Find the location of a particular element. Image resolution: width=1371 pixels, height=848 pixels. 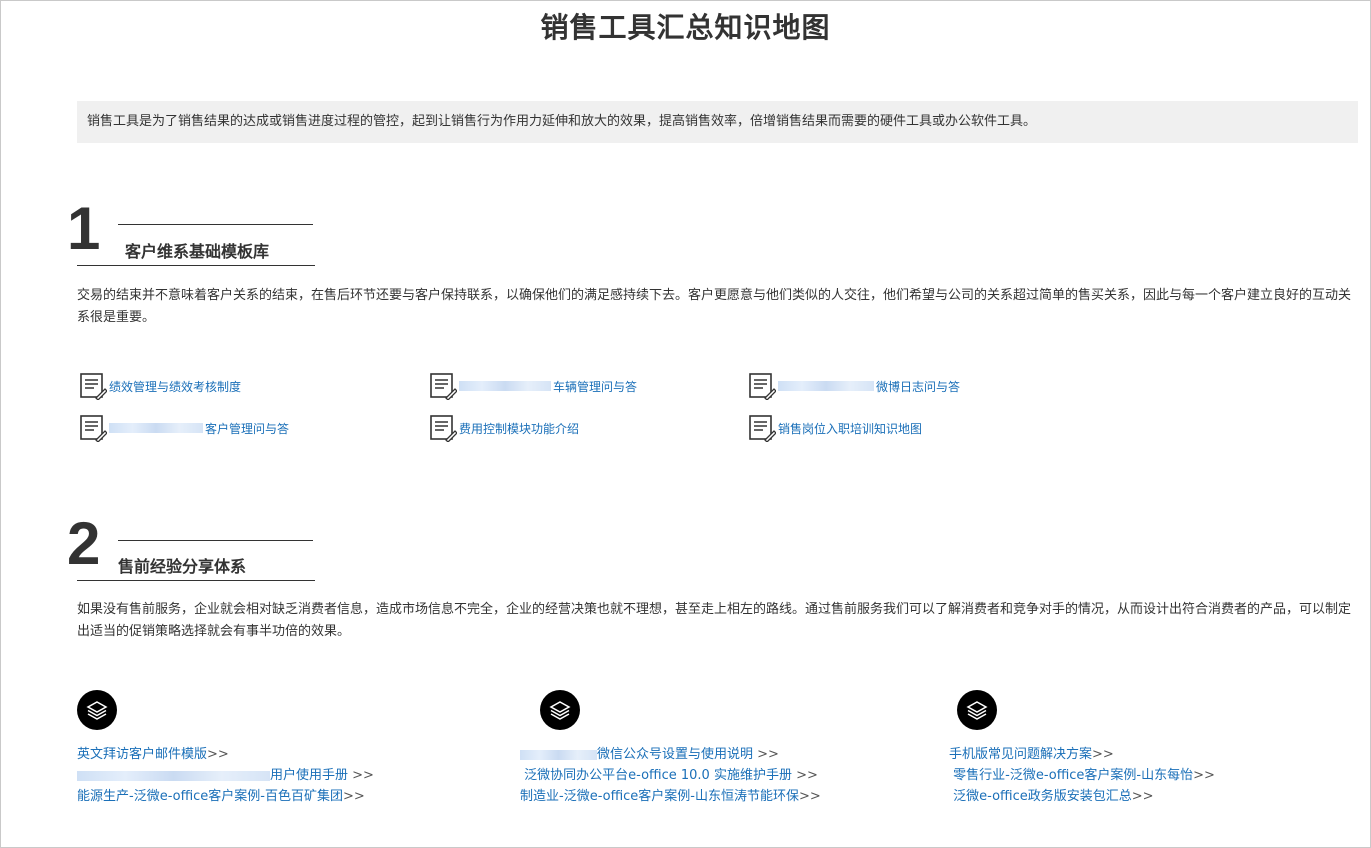

doc-link-item: 客户管理问与答 is located at coordinates (184, 428).